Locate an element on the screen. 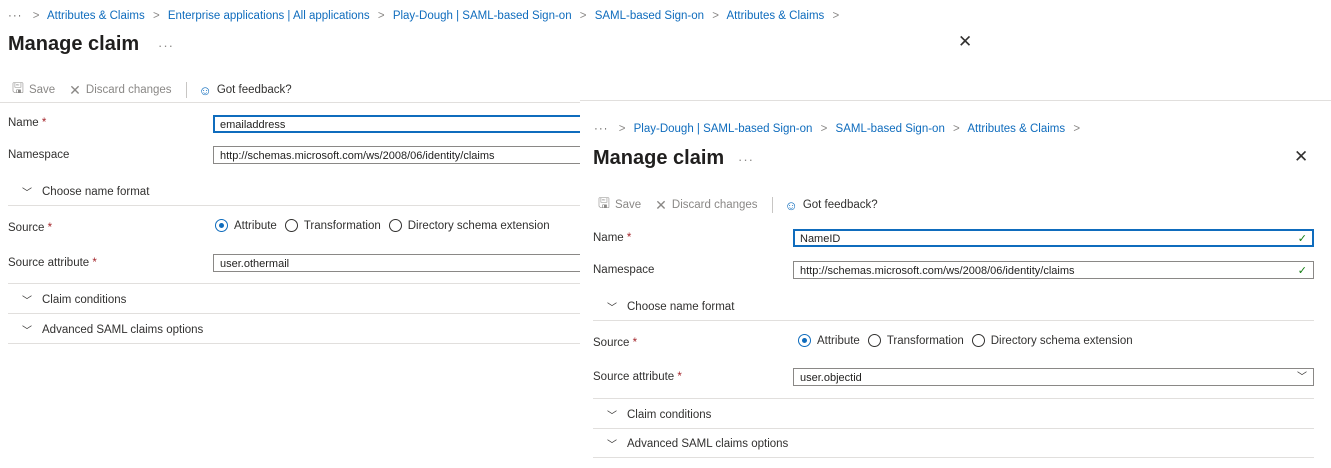 The width and height of the screenshot is (1331, 468). source-attribute-dropdown: user.objectid ﹀ is located at coordinates (1053, 377).